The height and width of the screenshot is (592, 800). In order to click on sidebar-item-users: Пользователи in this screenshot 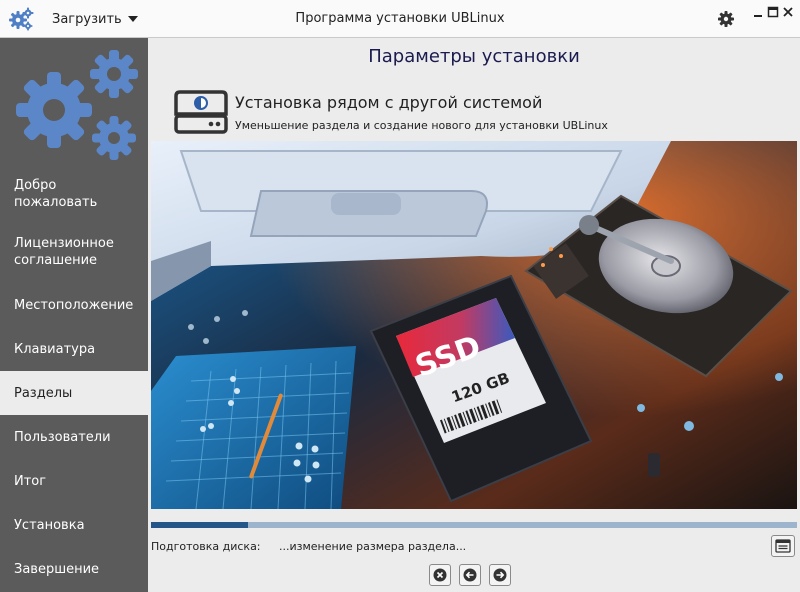, I will do `click(74, 437)`.